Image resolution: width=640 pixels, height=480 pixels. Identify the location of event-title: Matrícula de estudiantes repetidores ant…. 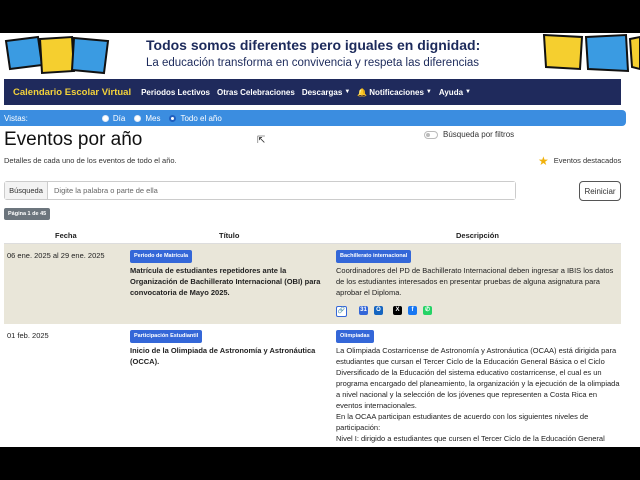
(225, 281).